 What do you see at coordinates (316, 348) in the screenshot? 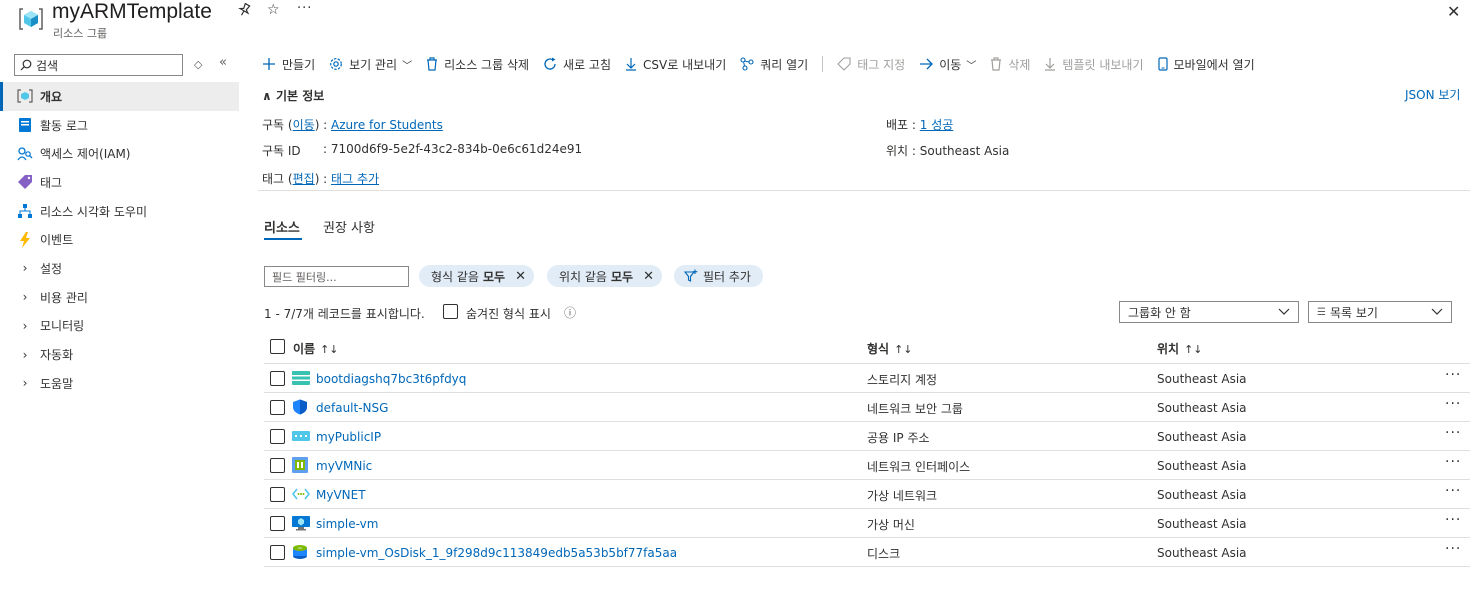
I see `column-header-name: 이름 ↑↓` at bounding box center [316, 348].